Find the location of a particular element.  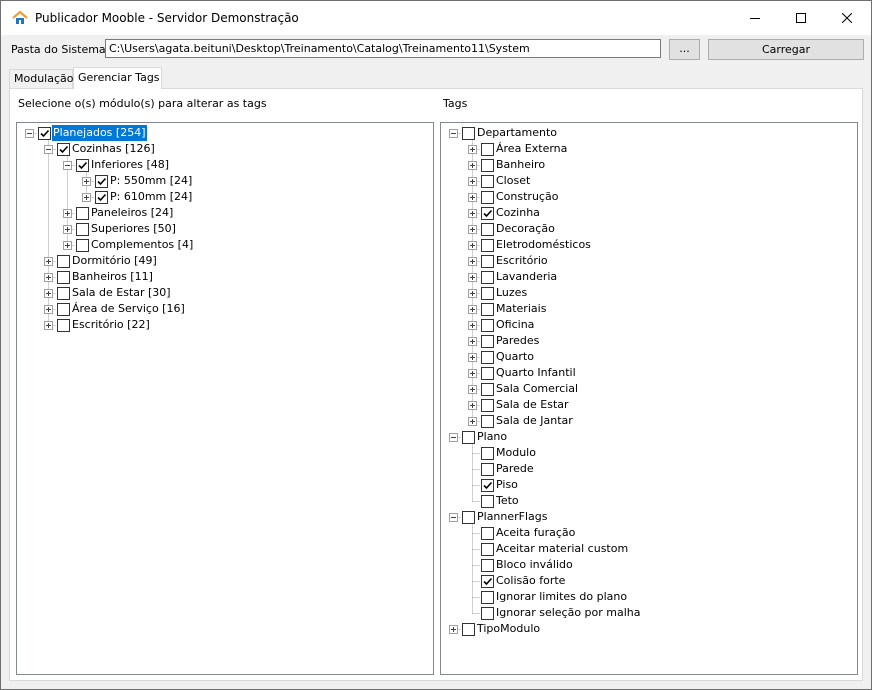

module-node-dormitorio-49: Dormitório [49] is located at coordinates (225, 261).